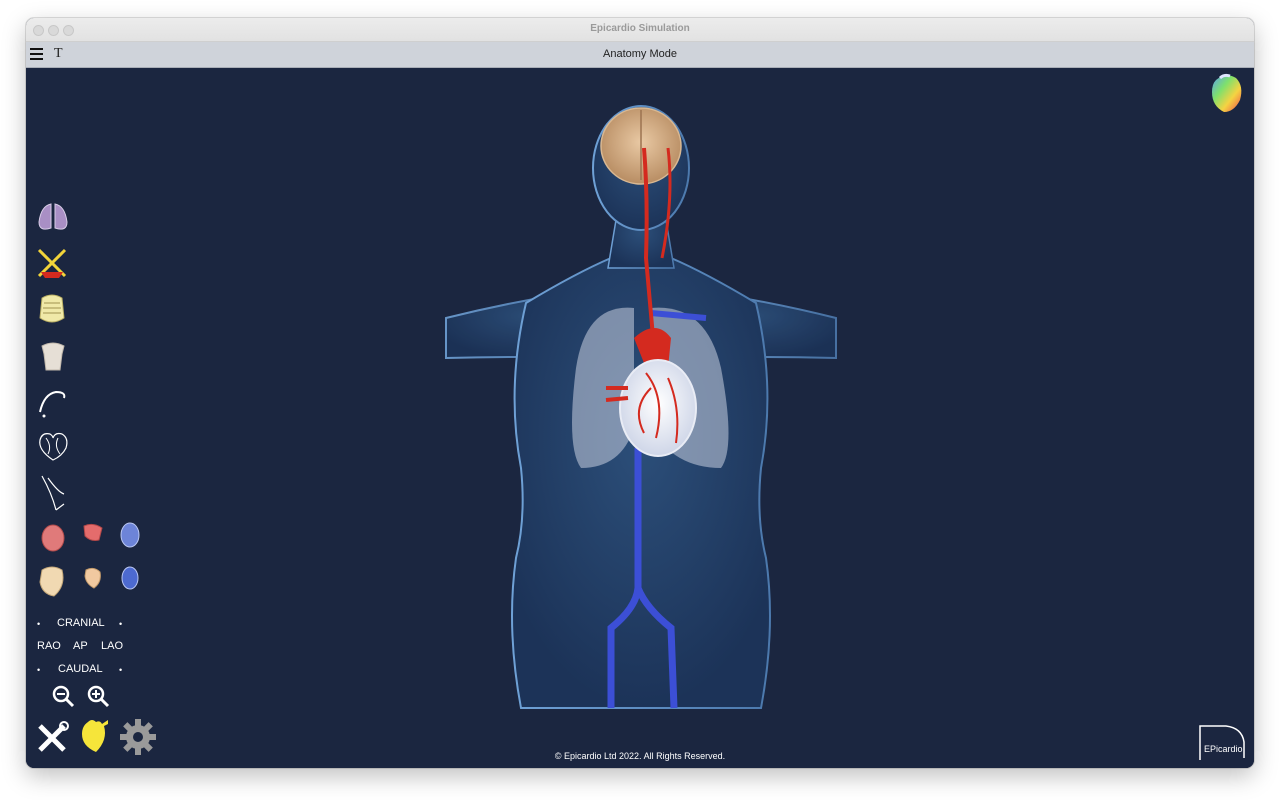  I want to click on window-titlebar: Epicardio Simulation, so click(640, 30).